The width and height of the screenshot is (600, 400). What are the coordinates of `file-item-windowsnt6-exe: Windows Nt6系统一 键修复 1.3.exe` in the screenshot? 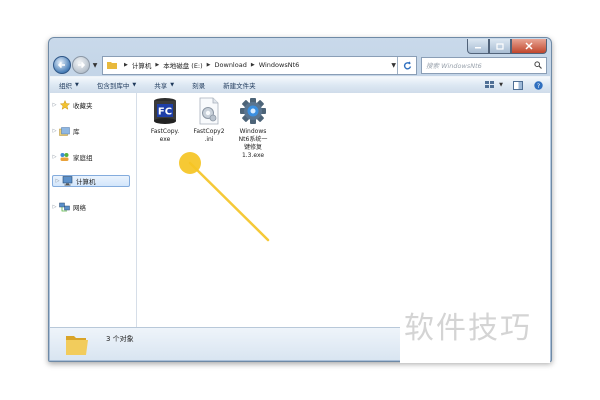 It's located at (253, 128).